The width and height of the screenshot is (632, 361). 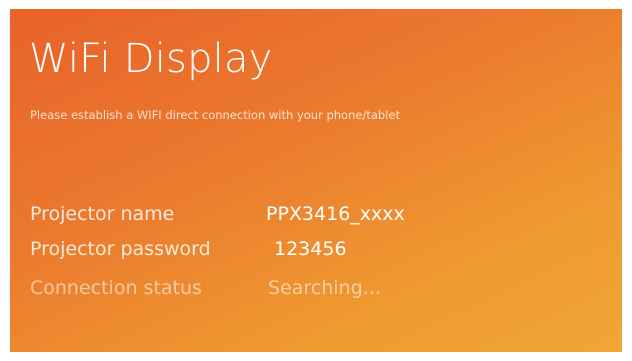 What do you see at coordinates (102, 214) in the screenshot?
I see `projector-name-label: Projector name` at bounding box center [102, 214].